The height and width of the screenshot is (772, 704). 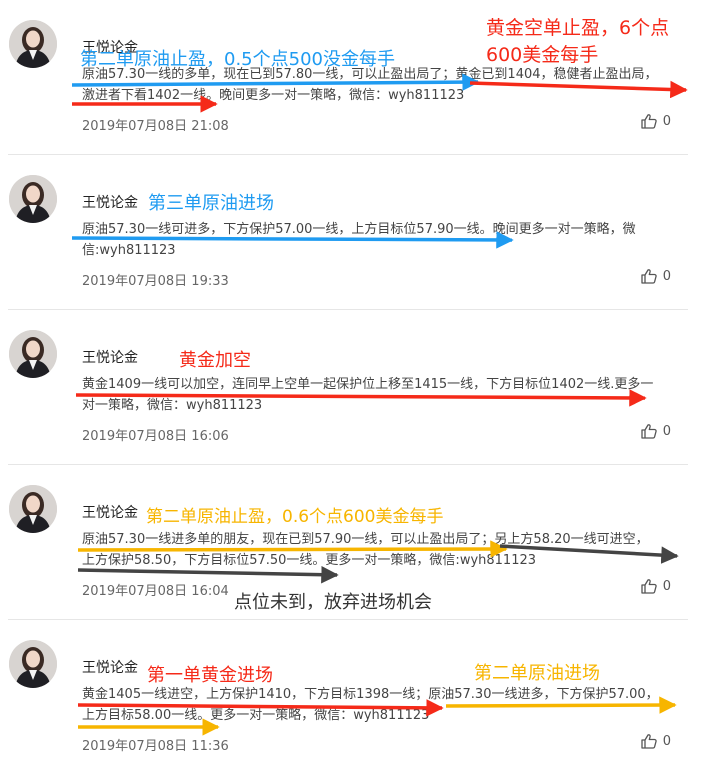 What do you see at coordinates (210, 675) in the screenshot?
I see `annotation-p5-red: 第一单黄金进场` at bounding box center [210, 675].